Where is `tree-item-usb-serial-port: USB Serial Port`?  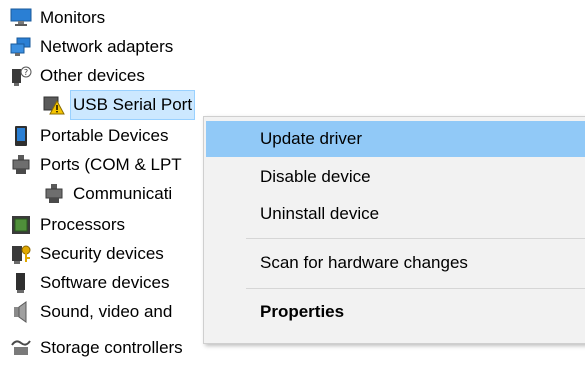
tree-item-usb-serial-port: USB Serial Port is located at coordinates (119, 105).